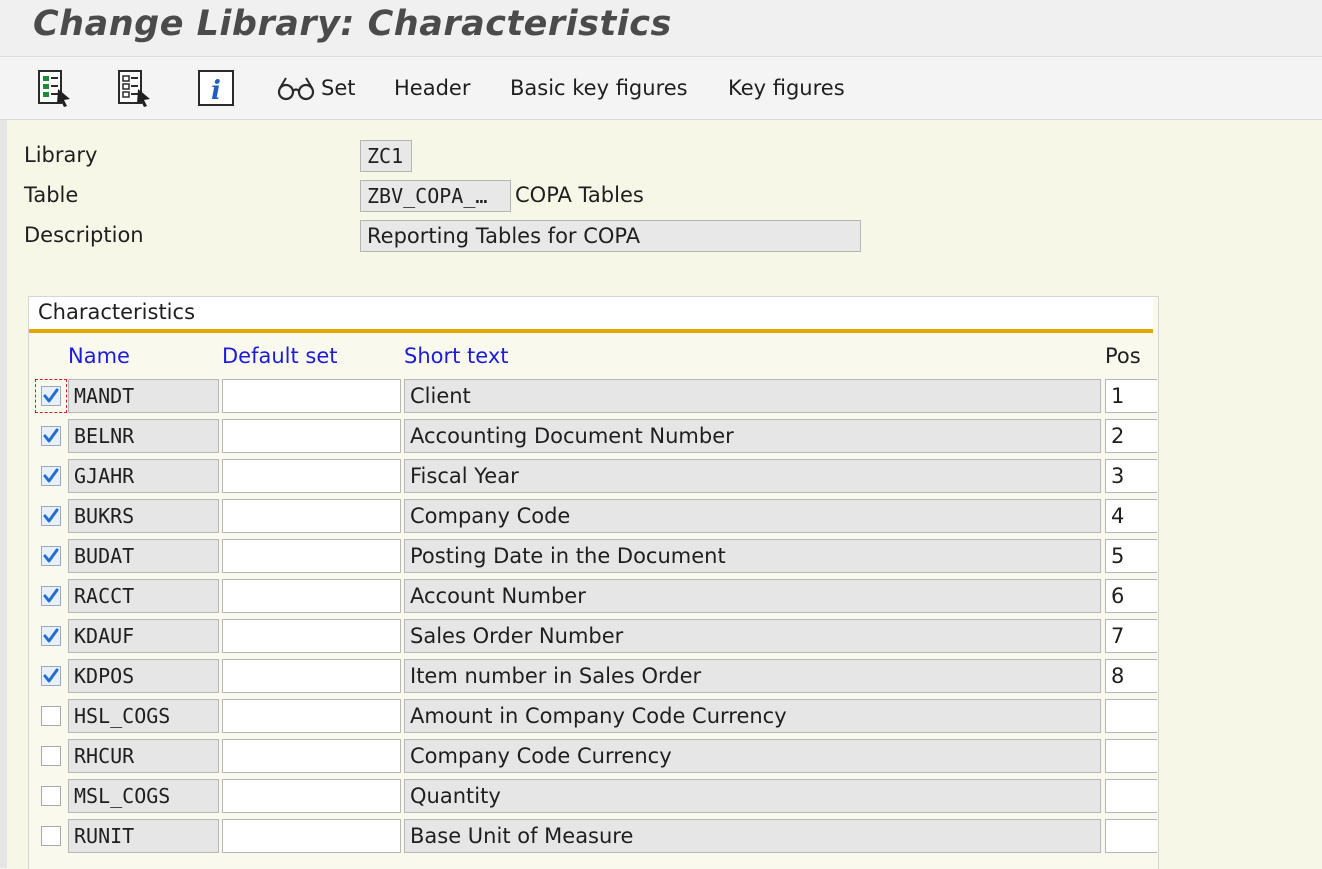 The height and width of the screenshot is (869, 1322). Describe the element at coordinates (1131, 596) in the screenshot. I see `pos-input: 6` at that location.